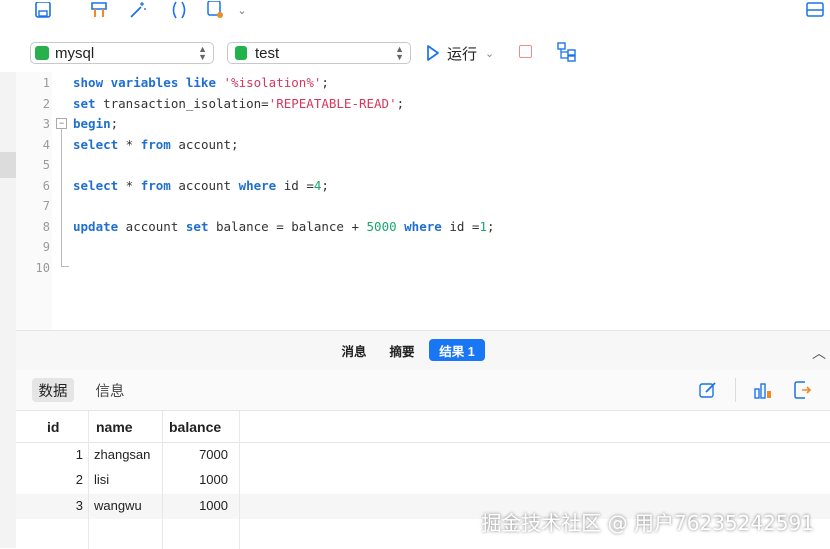  Describe the element at coordinates (201, 82) in the screenshot. I see `code-line-1: show variables like '%isolation%';` at that location.